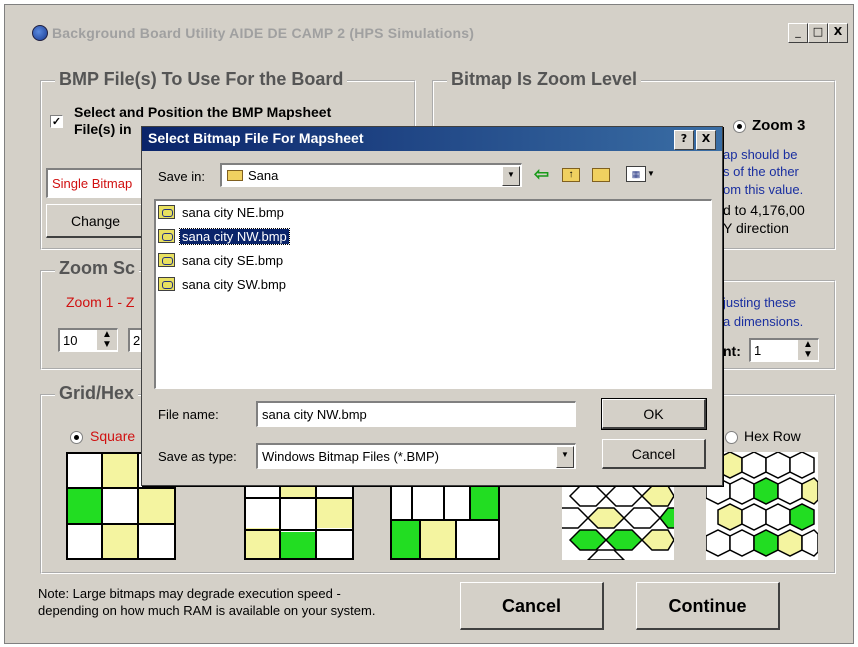 This screenshot has width=858, height=647. I want to click on maximize-button: □, so click(818, 33).